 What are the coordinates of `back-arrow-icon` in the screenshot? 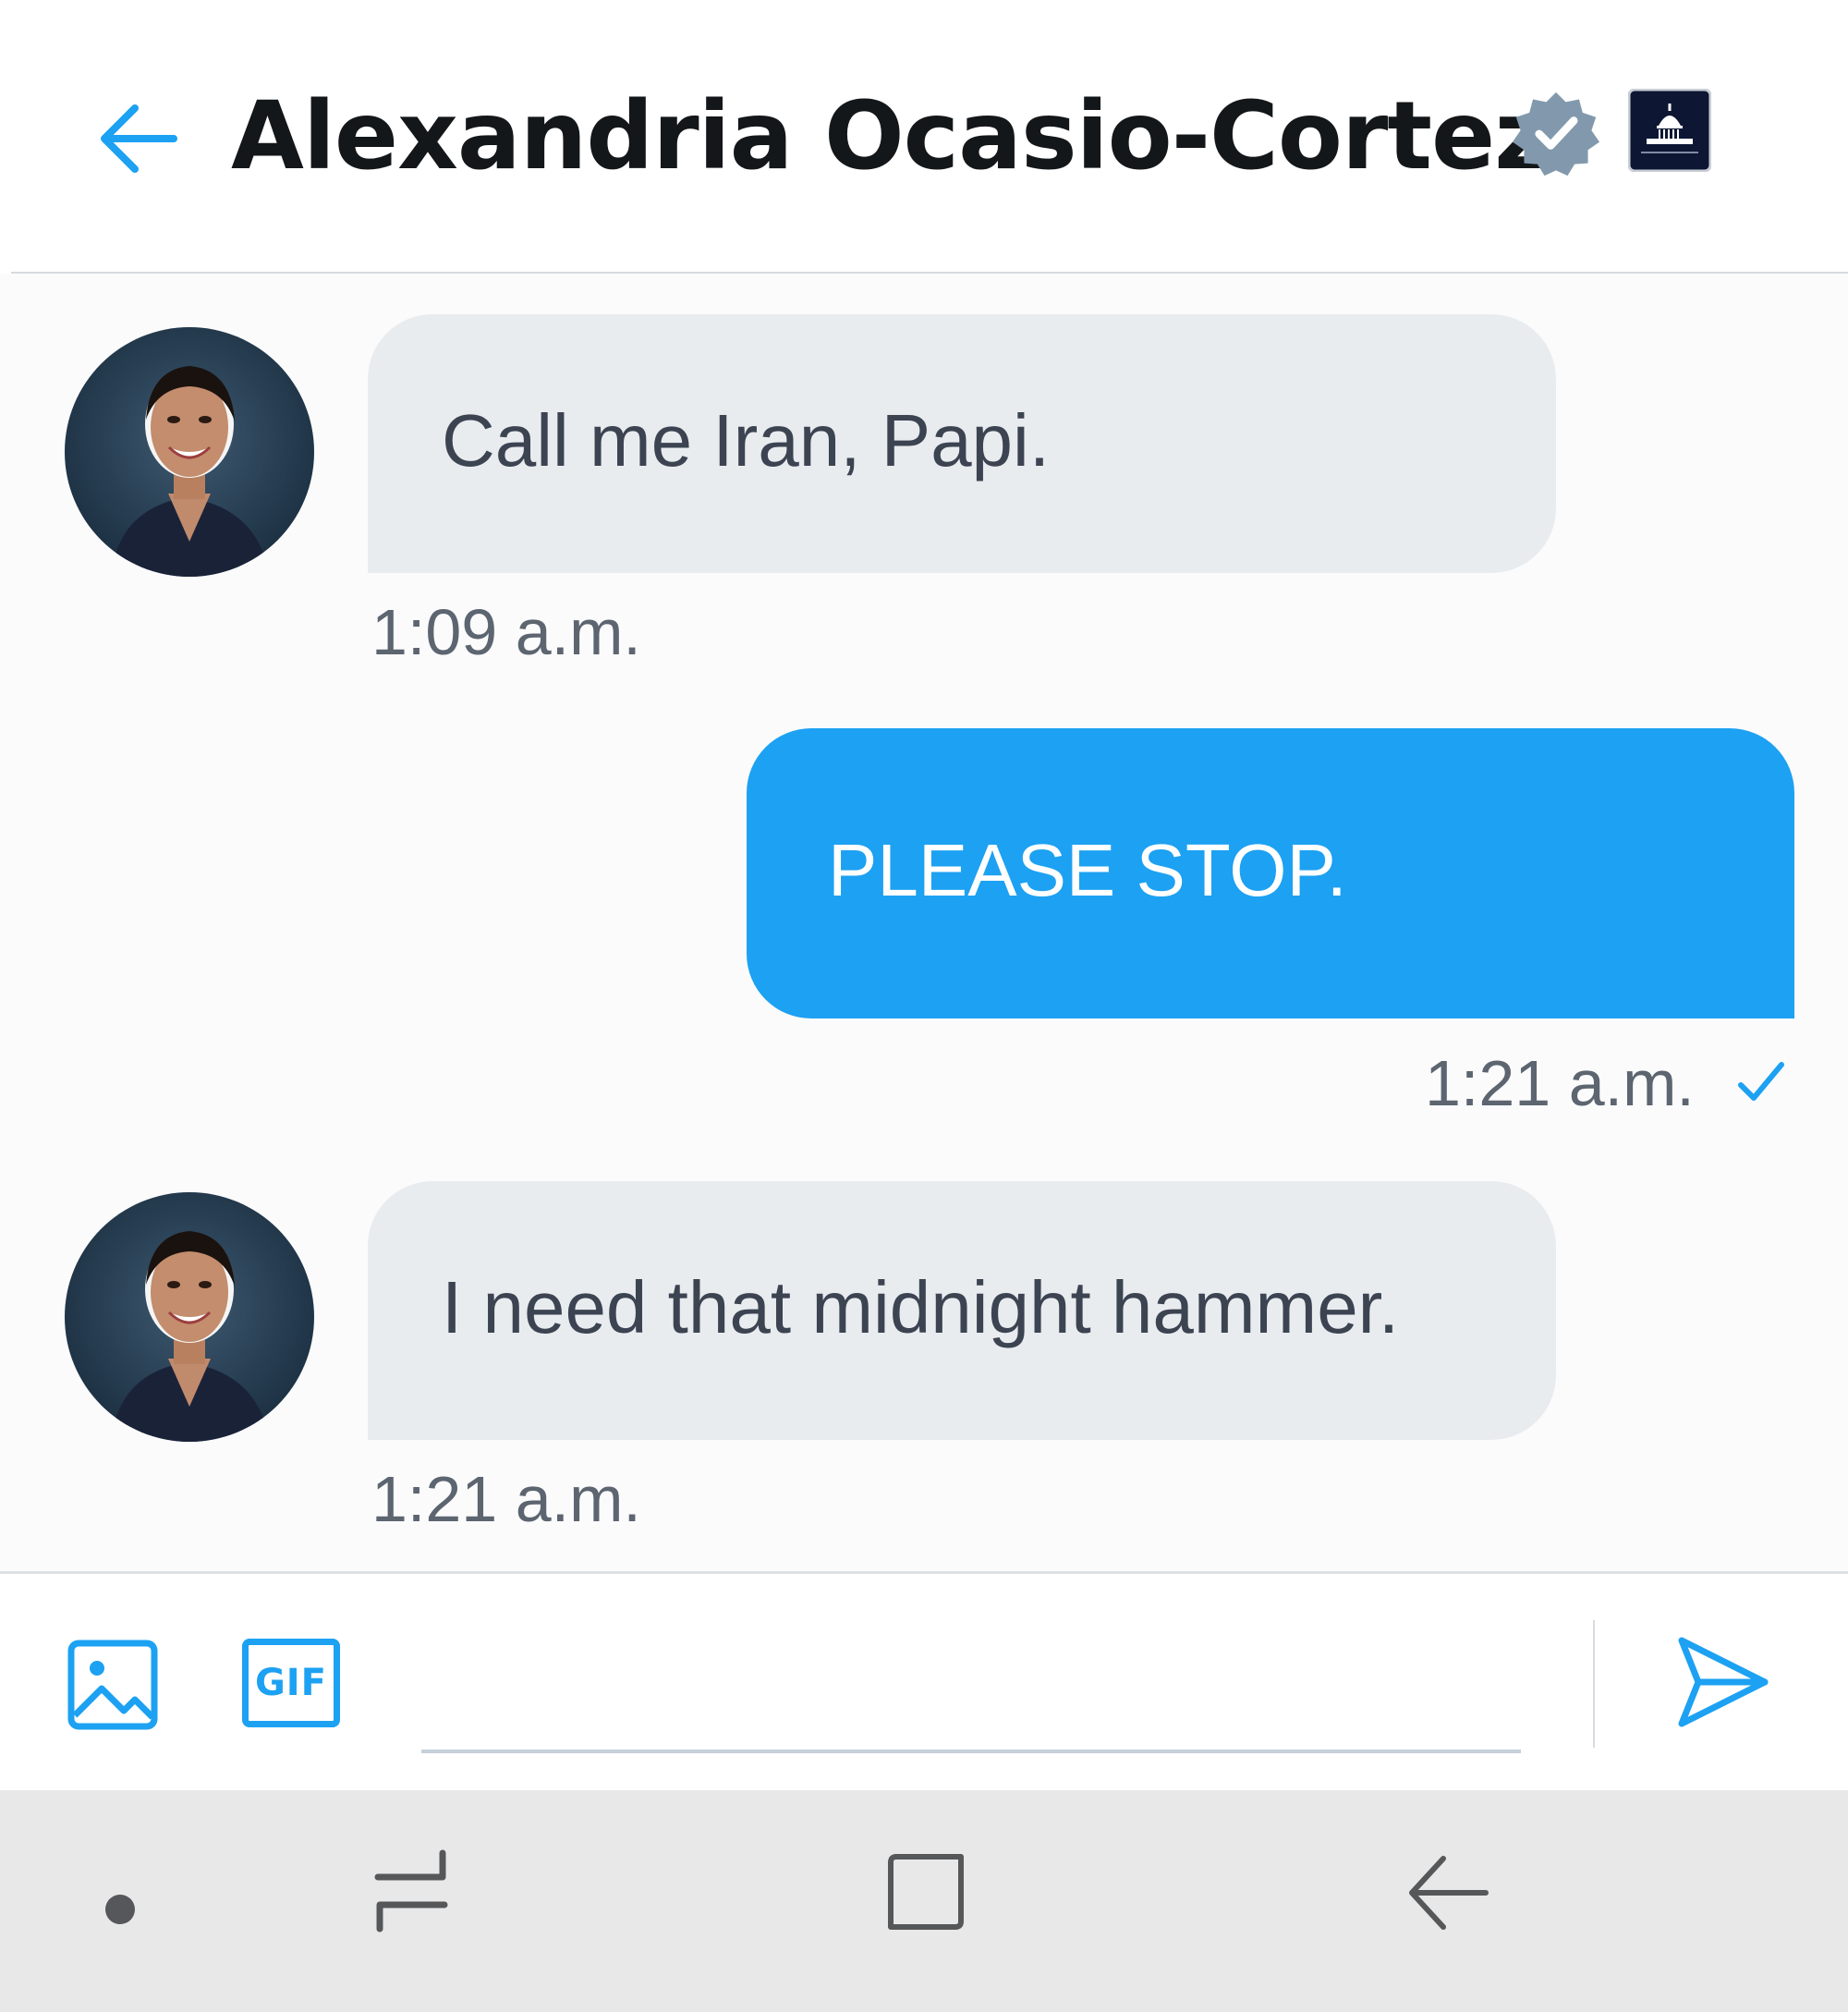 It's located at (139, 138).